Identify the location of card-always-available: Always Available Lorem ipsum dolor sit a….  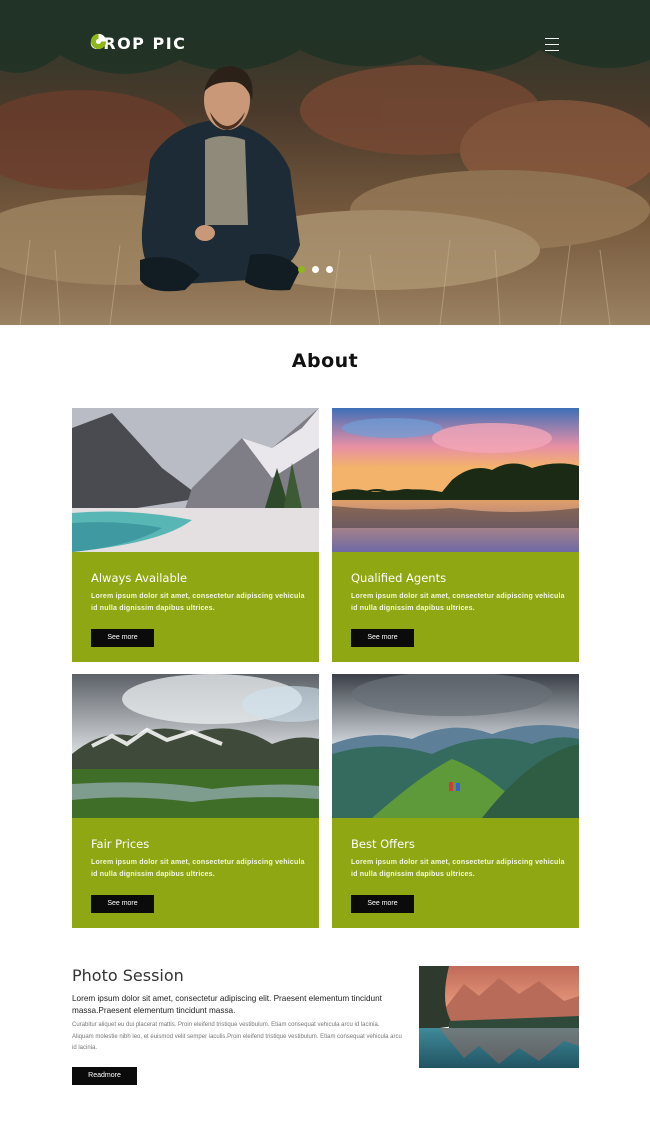
(195, 535).